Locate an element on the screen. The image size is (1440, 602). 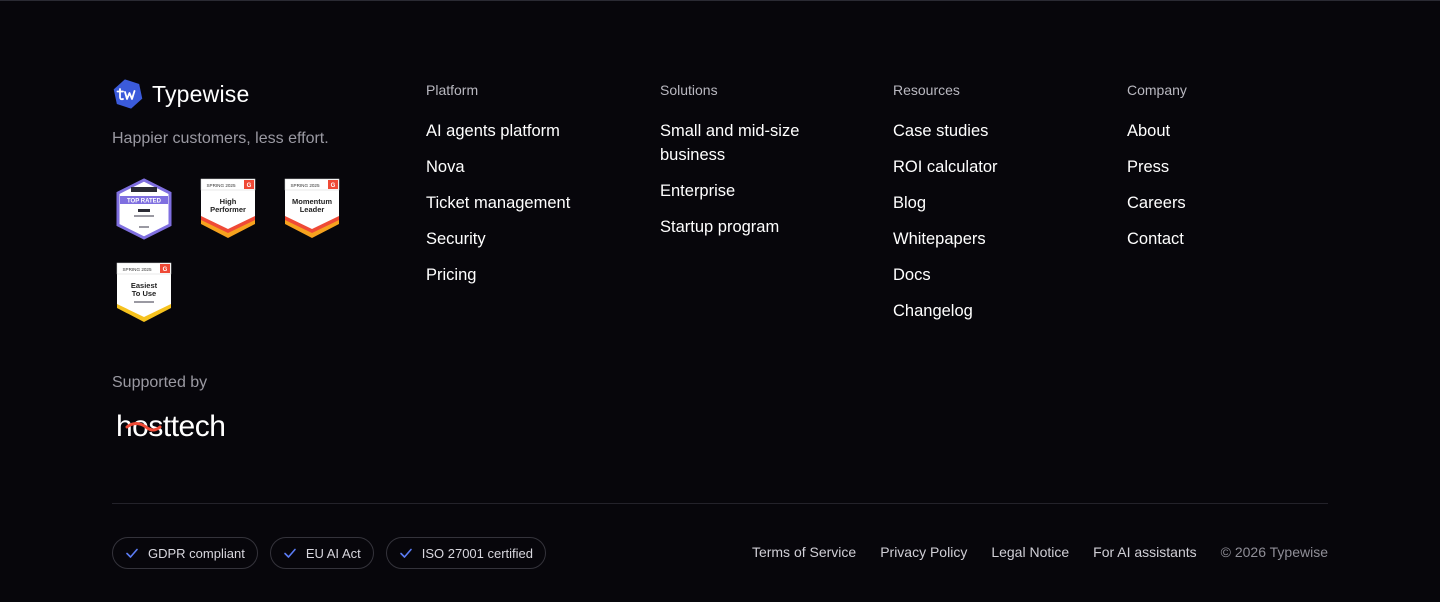
compliance-pill-gdpr: GDPR compliant is located at coordinates (185, 553).